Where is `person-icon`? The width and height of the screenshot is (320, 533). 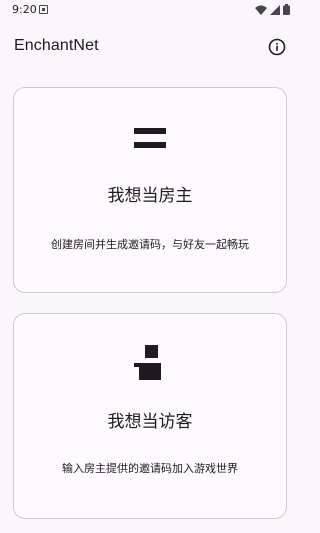 person-icon is located at coordinates (147, 362).